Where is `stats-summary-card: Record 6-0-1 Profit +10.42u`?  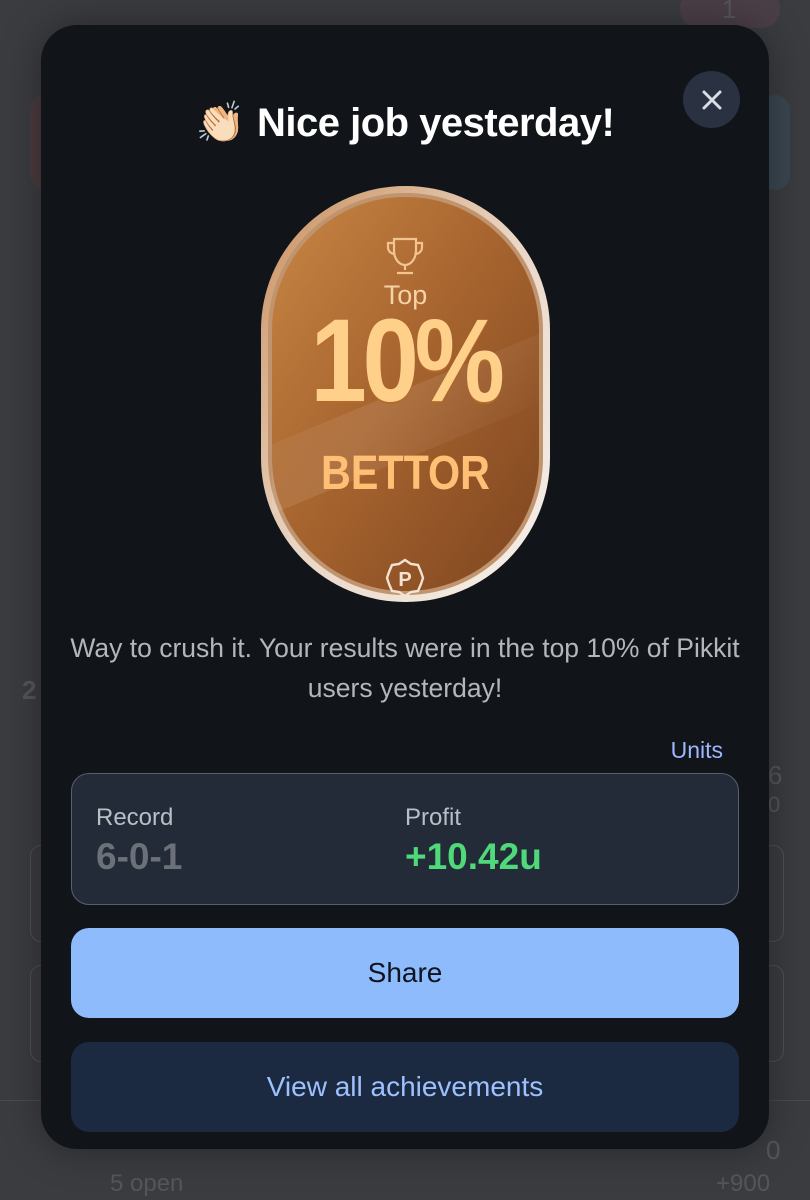 stats-summary-card: Record 6-0-1 Profit +10.42u is located at coordinates (405, 839).